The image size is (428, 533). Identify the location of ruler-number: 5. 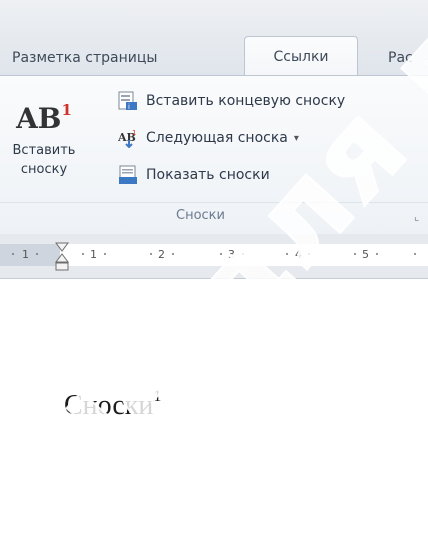
(365, 254).